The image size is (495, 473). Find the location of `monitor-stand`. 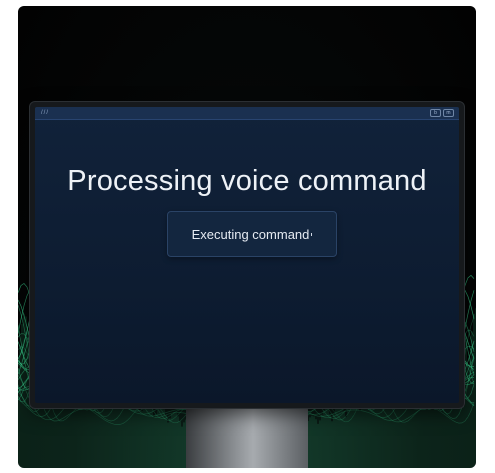

monitor-stand is located at coordinates (247, 438).